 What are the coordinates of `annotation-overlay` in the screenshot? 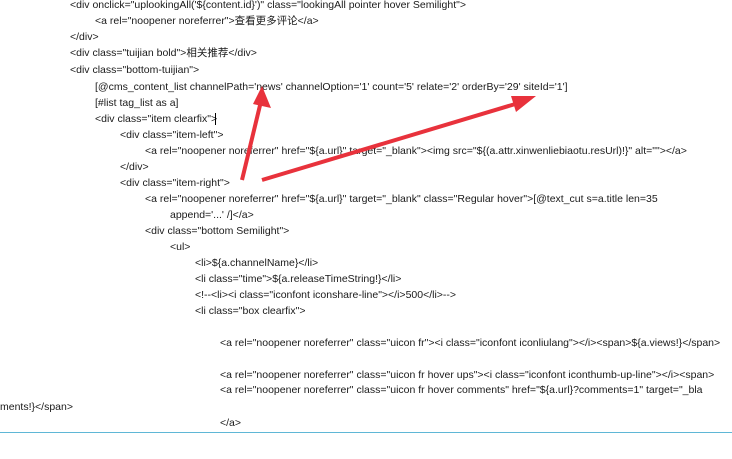 It's located at (388, 134).